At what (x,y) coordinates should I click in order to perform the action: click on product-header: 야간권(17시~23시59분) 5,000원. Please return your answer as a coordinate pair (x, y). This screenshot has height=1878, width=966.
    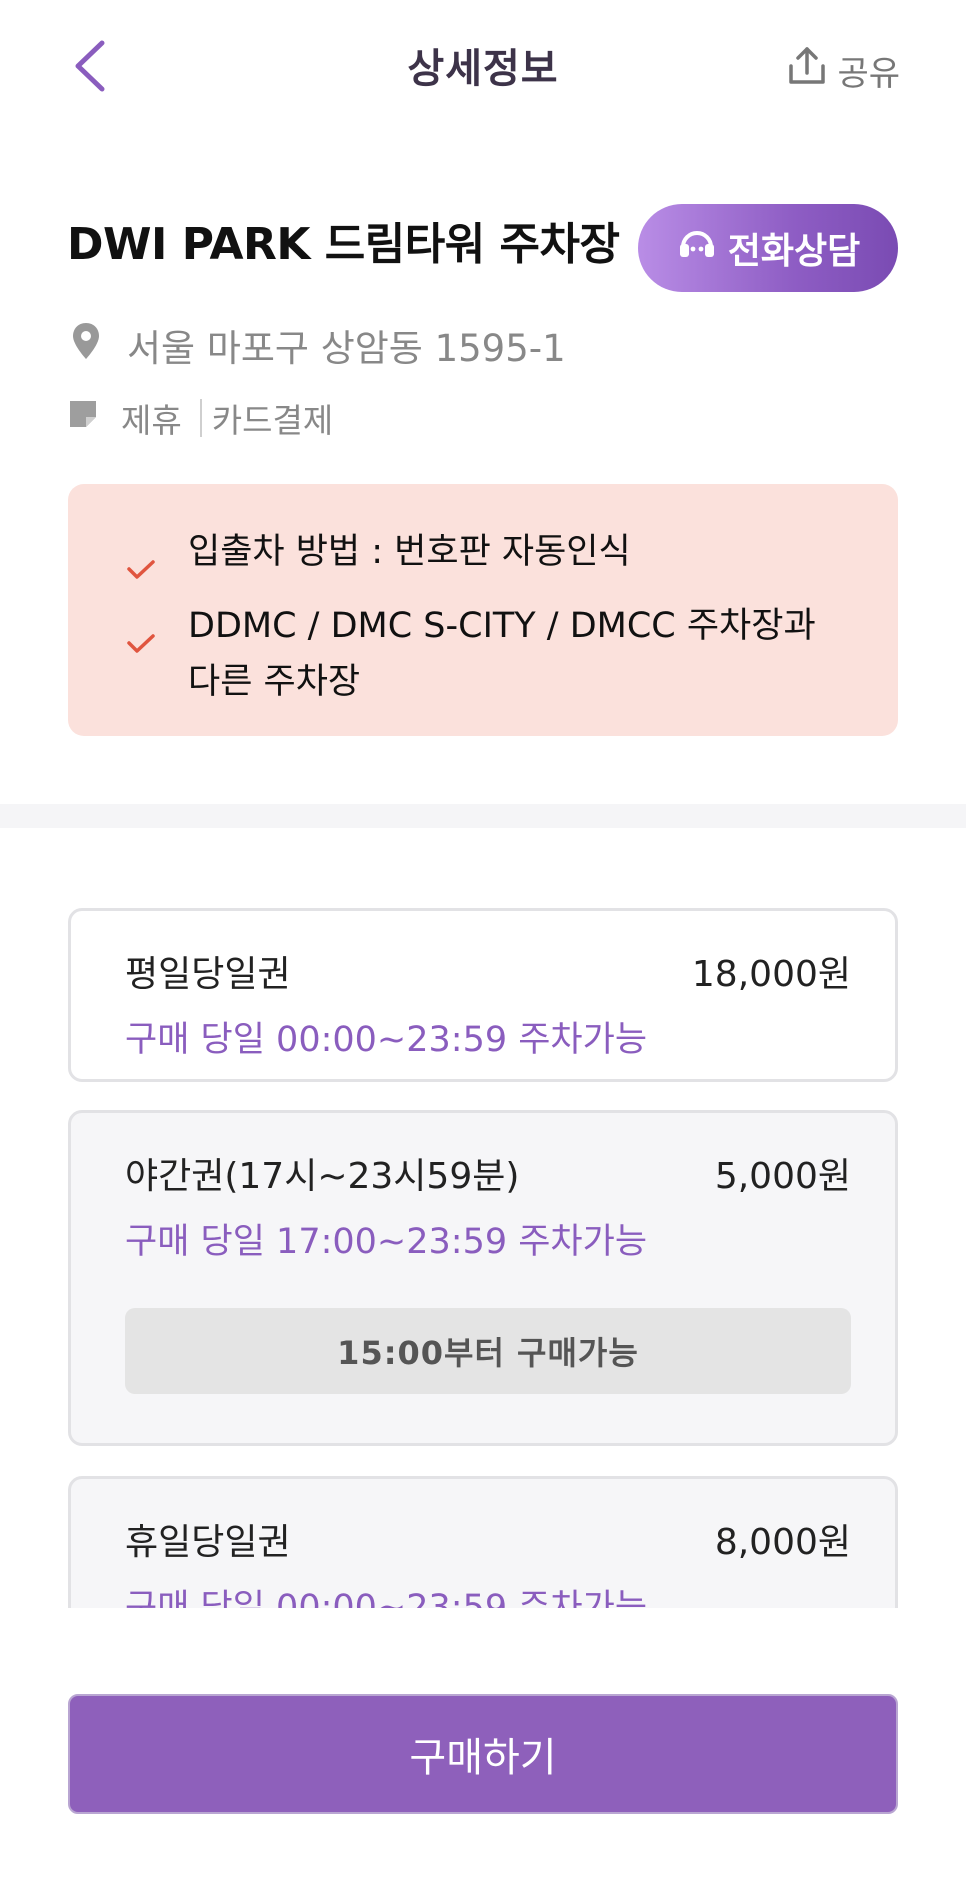
    Looking at the image, I should click on (488, 1173).